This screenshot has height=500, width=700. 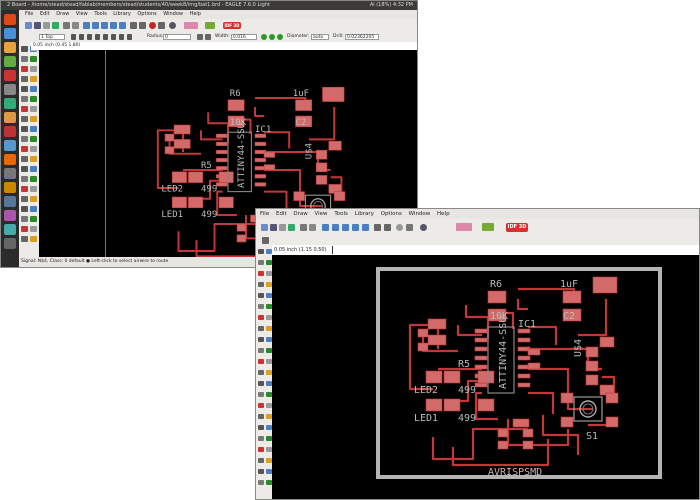 What do you see at coordinates (265, 240) in the screenshot?
I see `grid-icon` at bounding box center [265, 240].